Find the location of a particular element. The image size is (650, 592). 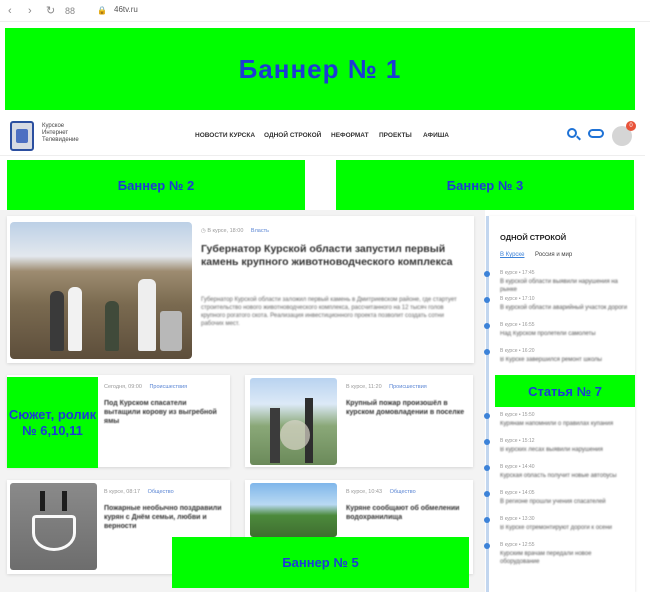

nav-projects: ПРОЕКТЫ is located at coordinates (395, 135).